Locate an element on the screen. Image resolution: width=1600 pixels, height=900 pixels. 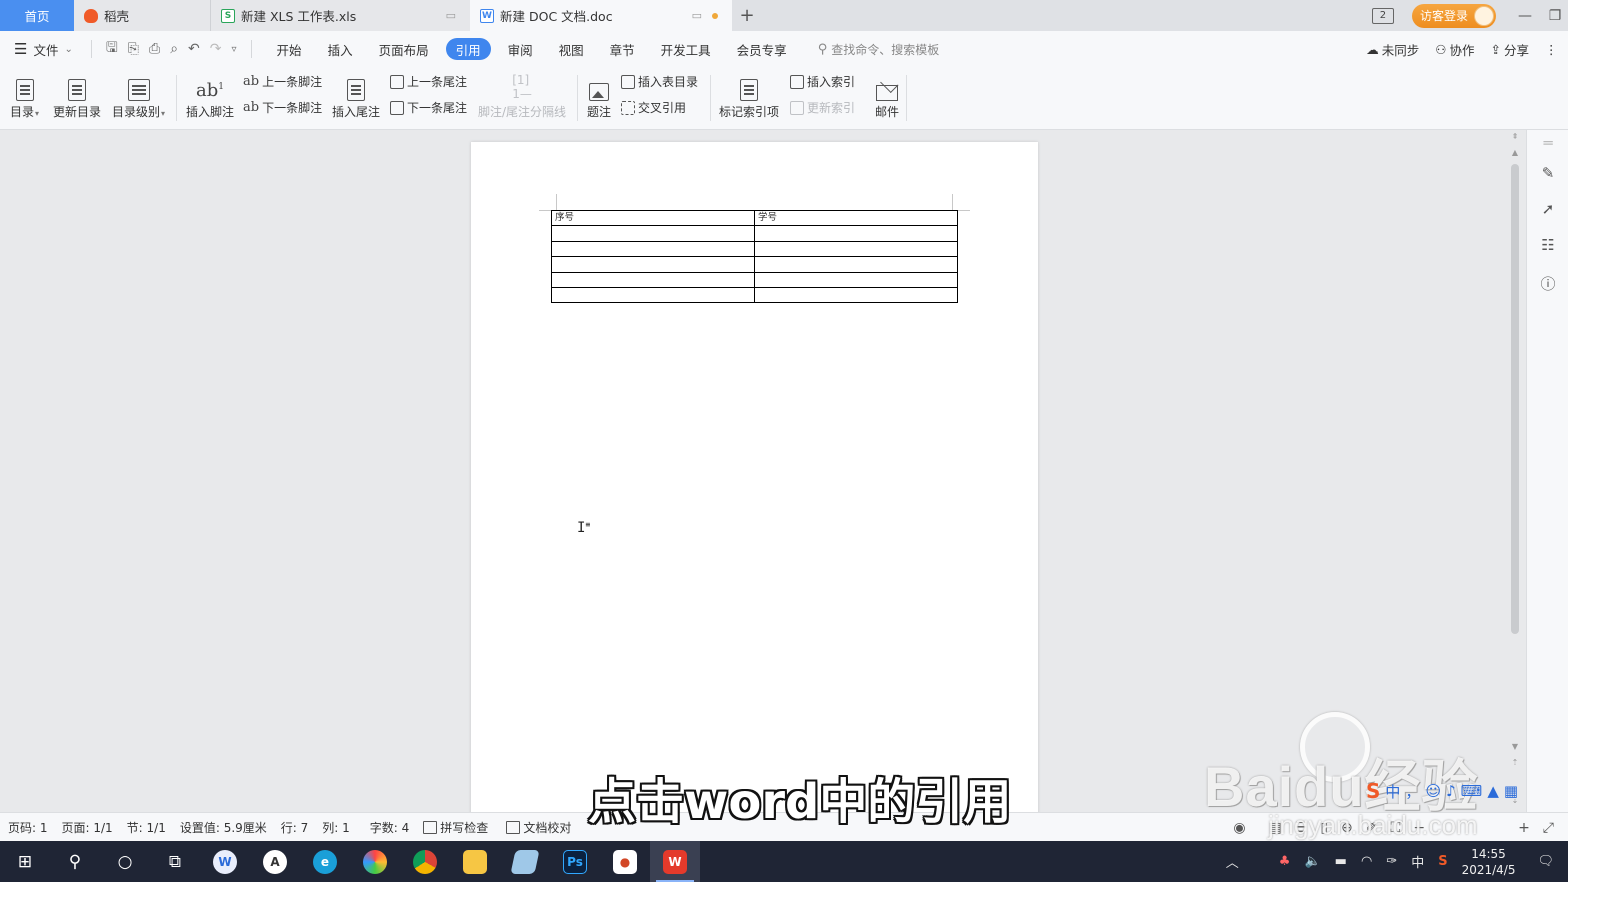
fullscreen-icon: ⤢ is located at coordinates (1548, 828).